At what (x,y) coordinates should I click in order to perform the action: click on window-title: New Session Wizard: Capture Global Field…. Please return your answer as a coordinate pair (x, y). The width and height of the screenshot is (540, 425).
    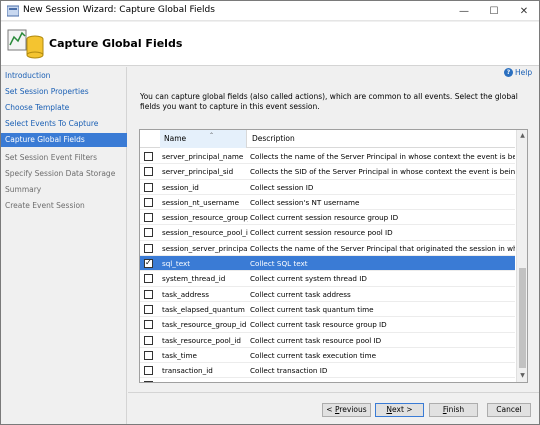
    Looking at the image, I should click on (119, 10).